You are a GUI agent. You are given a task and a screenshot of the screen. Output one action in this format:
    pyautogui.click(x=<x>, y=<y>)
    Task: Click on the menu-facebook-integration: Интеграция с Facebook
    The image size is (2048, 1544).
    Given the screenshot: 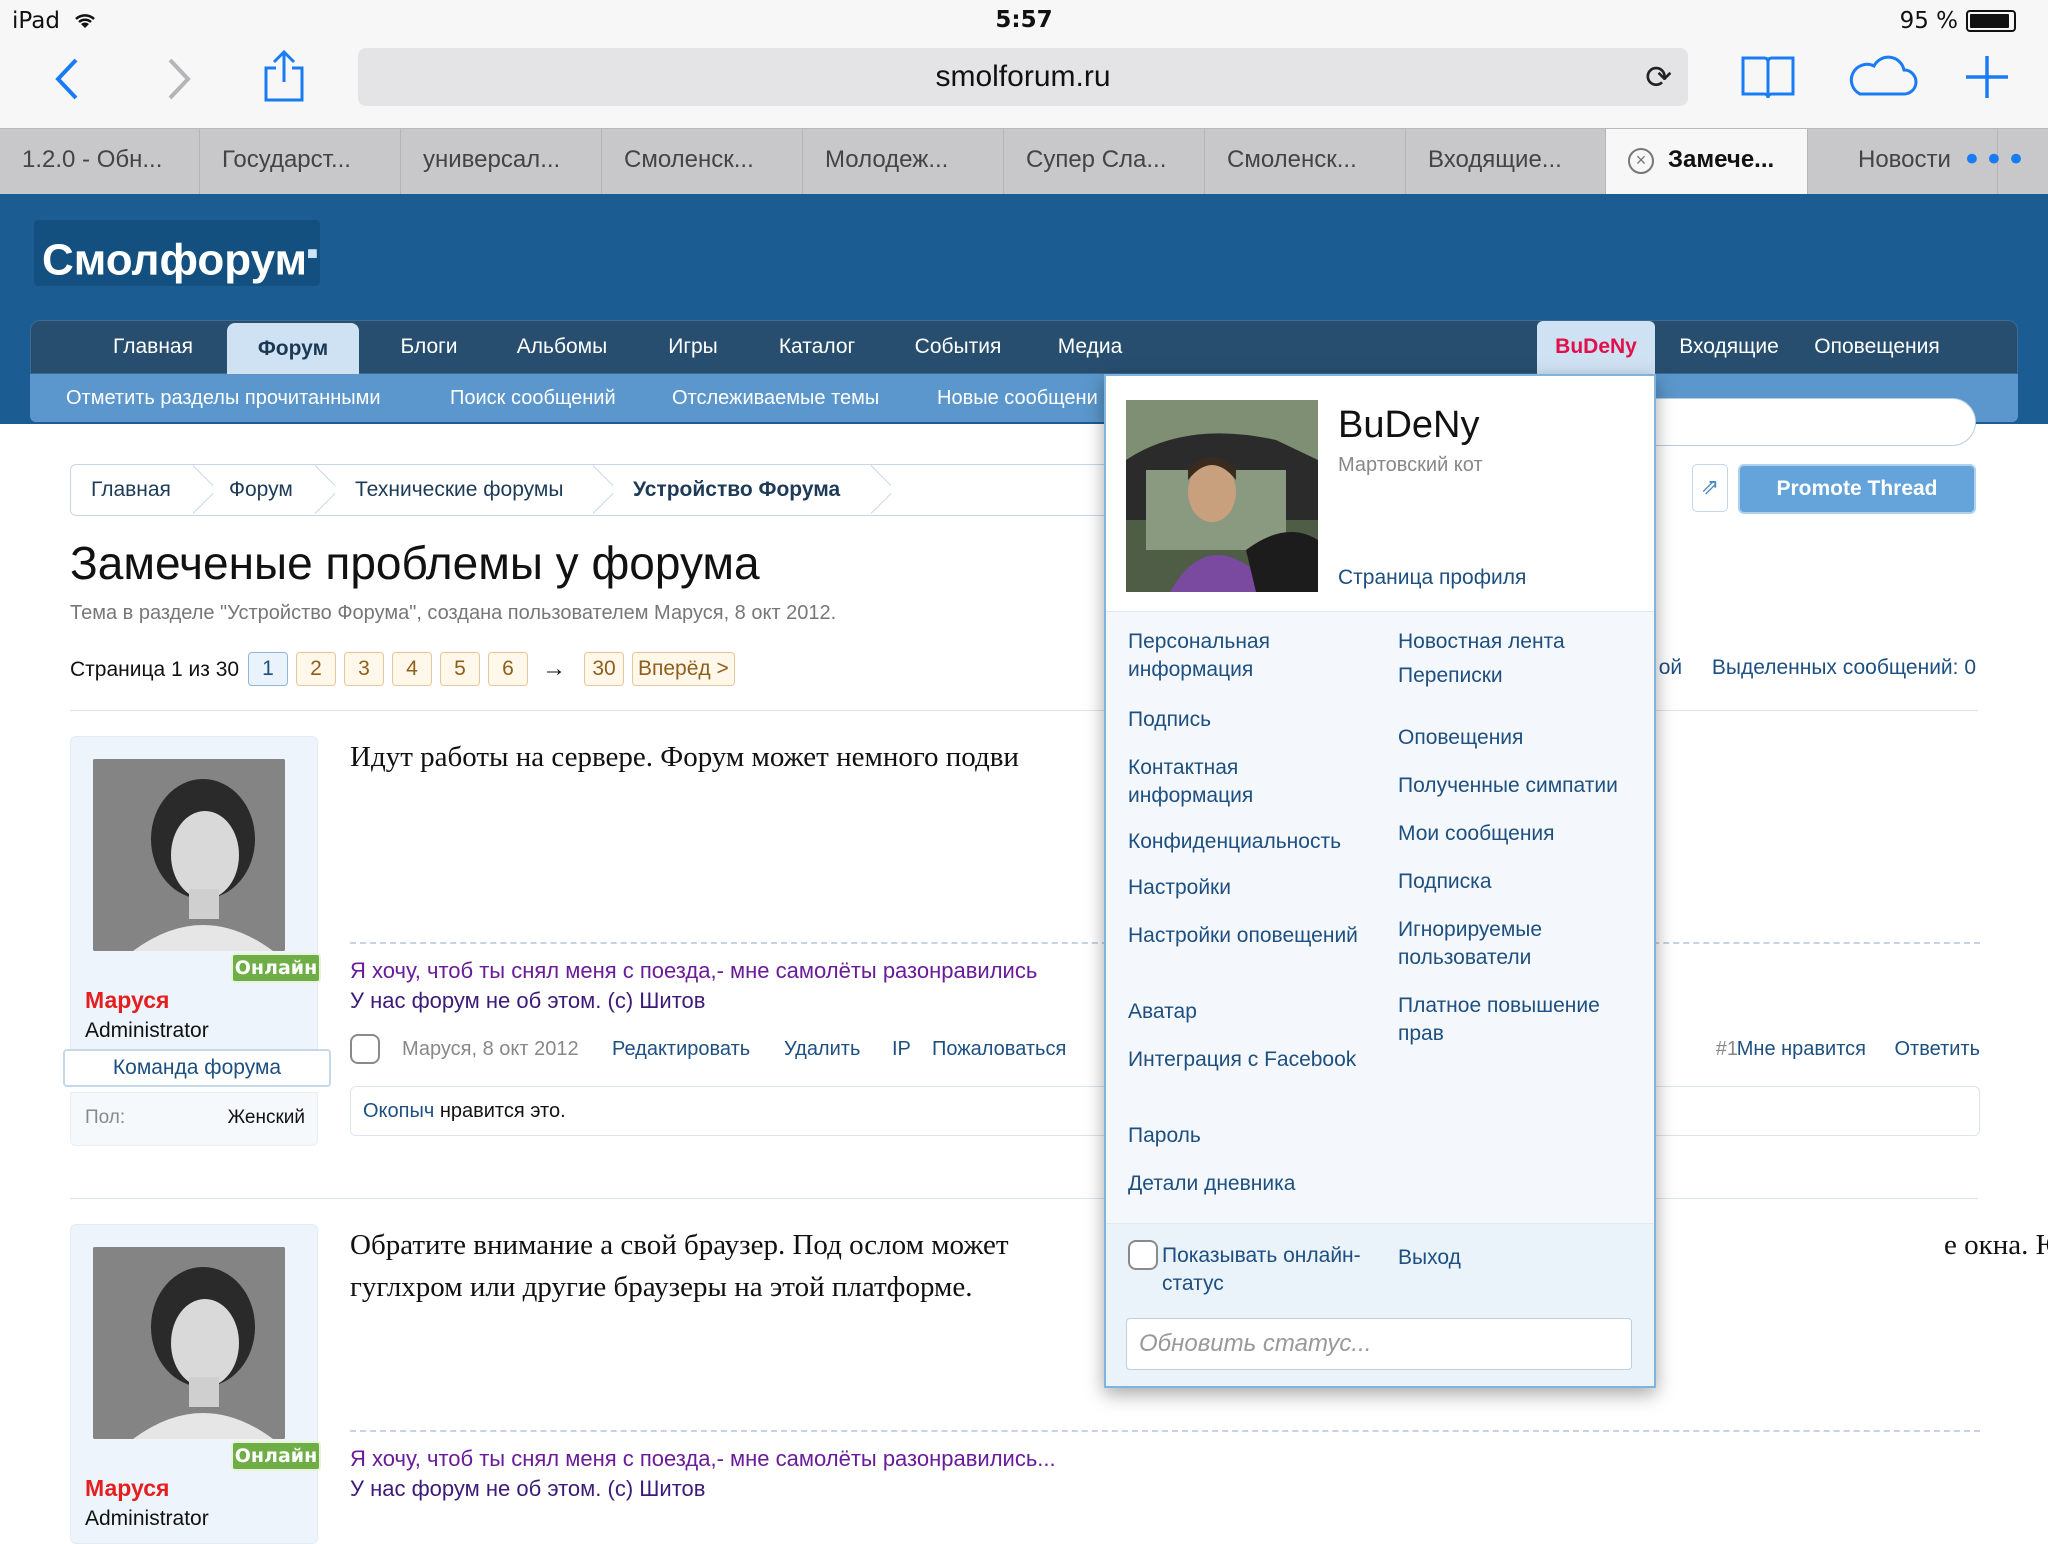 What is the action you would take?
    pyautogui.click(x=1243, y=1060)
    